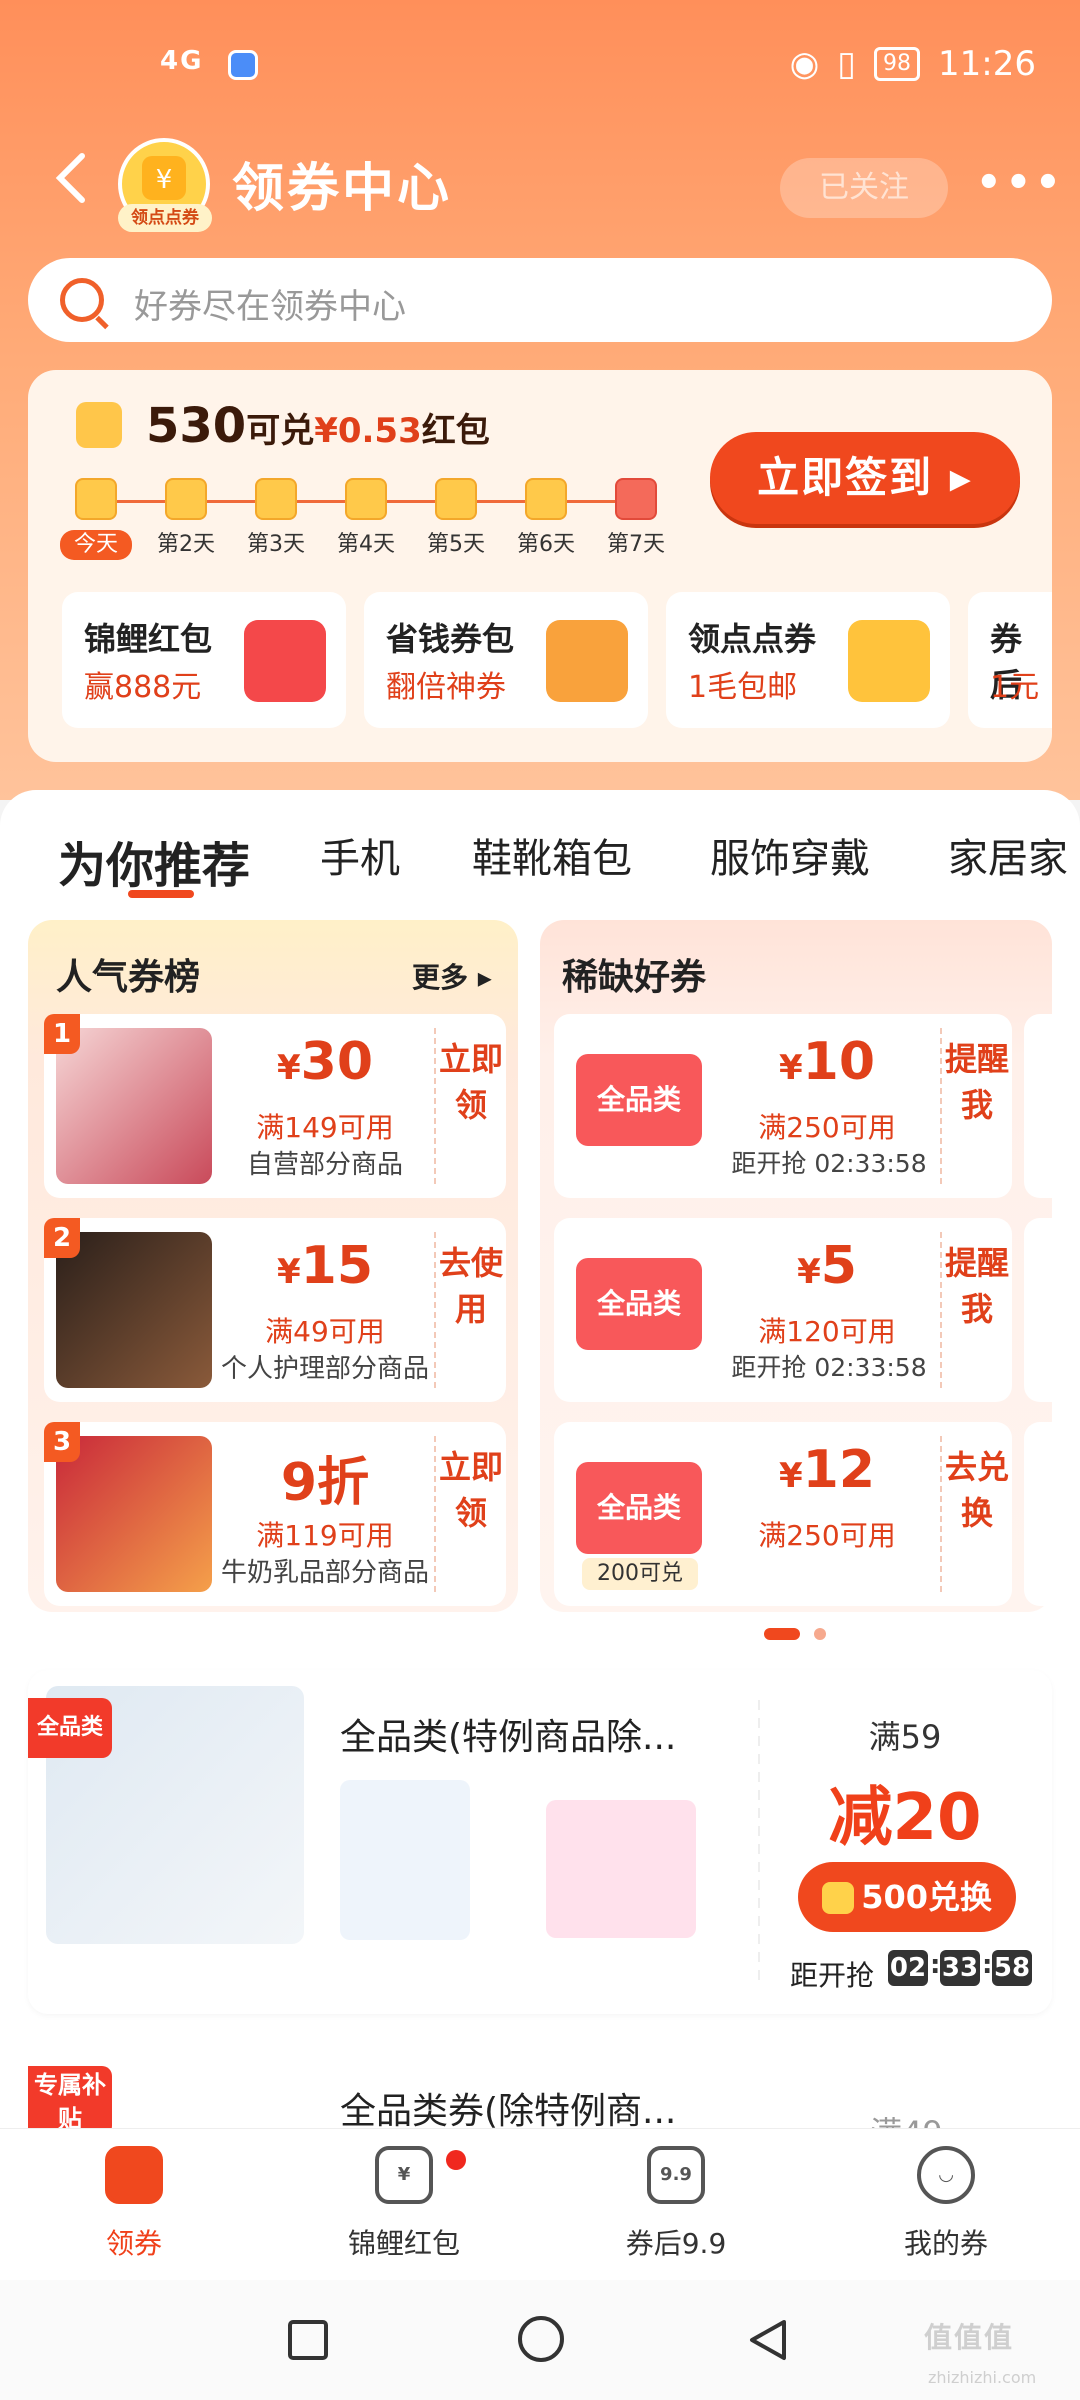 Image resolution: width=1080 pixels, height=2400 pixels. What do you see at coordinates (204, 660) in the screenshot?
I see `mini-card-koi-redpack: 锦鲤红包 赢888元` at bounding box center [204, 660].